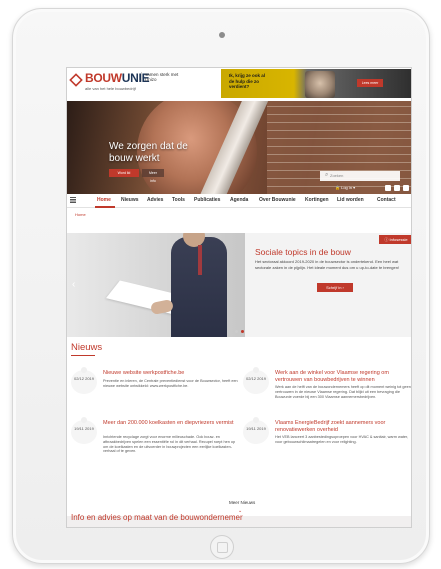 Image resolution: width=441 pixels, height=569 pixels. Describe the element at coordinates (360, 176) in the screenshot. I see `search-input: Zoeken` at that location.